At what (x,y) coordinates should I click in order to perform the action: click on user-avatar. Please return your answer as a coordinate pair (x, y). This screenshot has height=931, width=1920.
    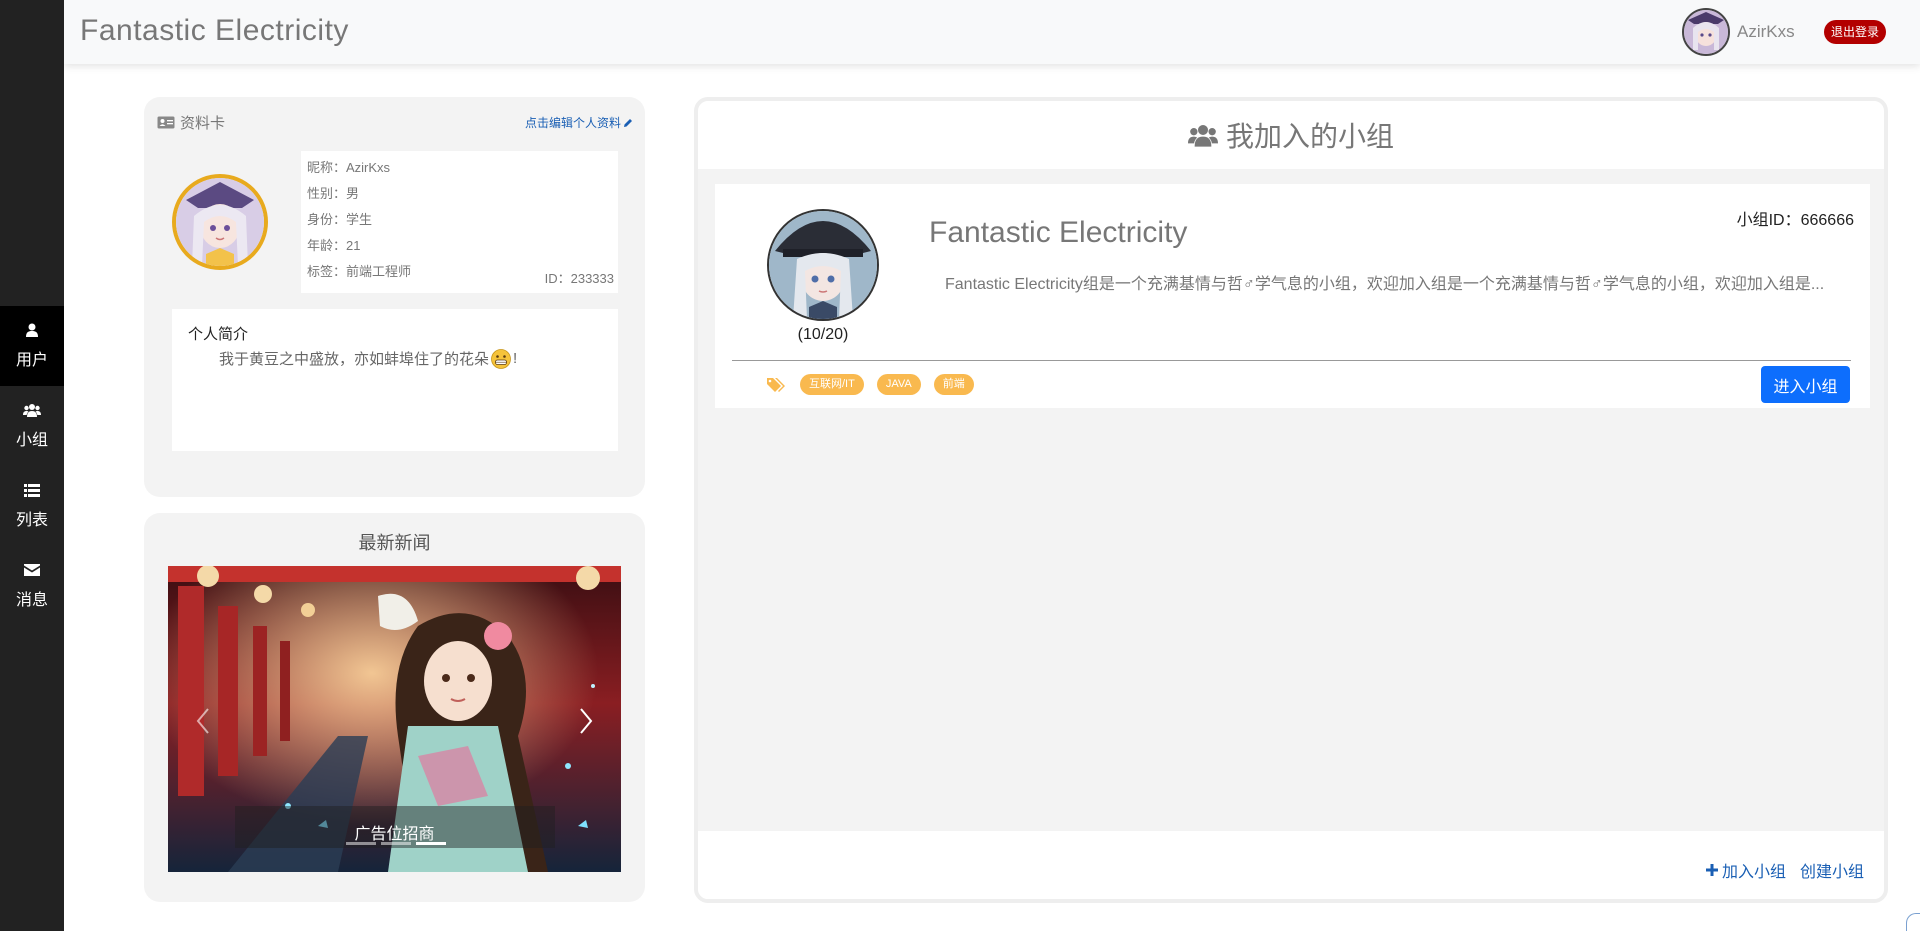
    Looking at the image, I should click on (1706, 32).